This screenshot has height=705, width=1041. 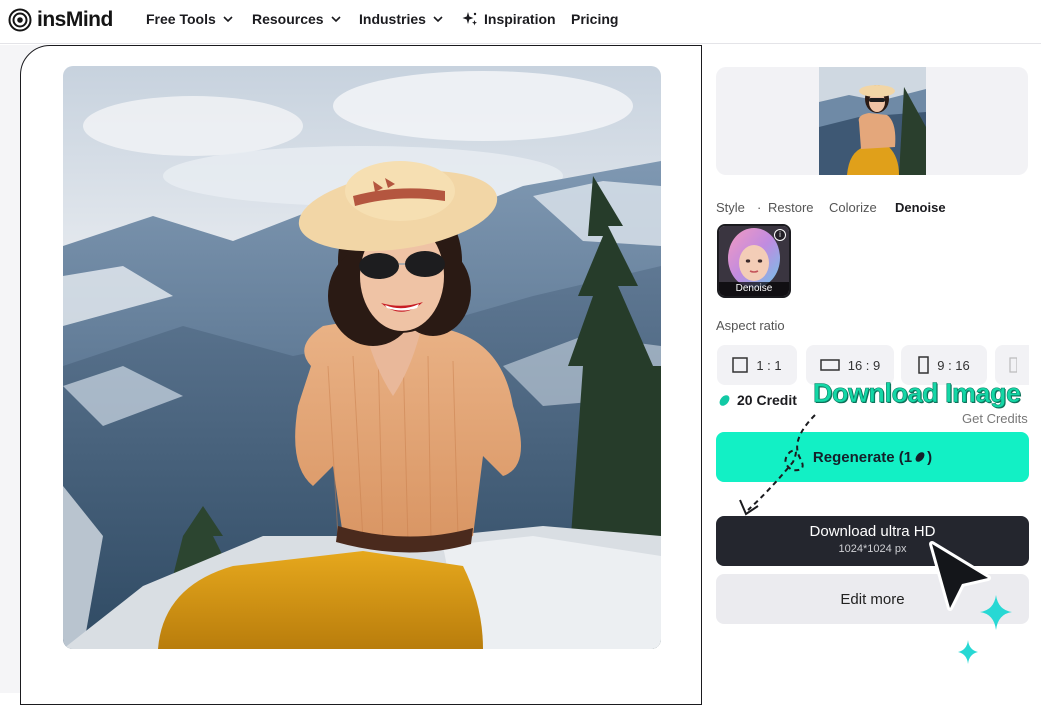 I want to click on ratio-label: 9 : 16, so click(x=953, y=365).